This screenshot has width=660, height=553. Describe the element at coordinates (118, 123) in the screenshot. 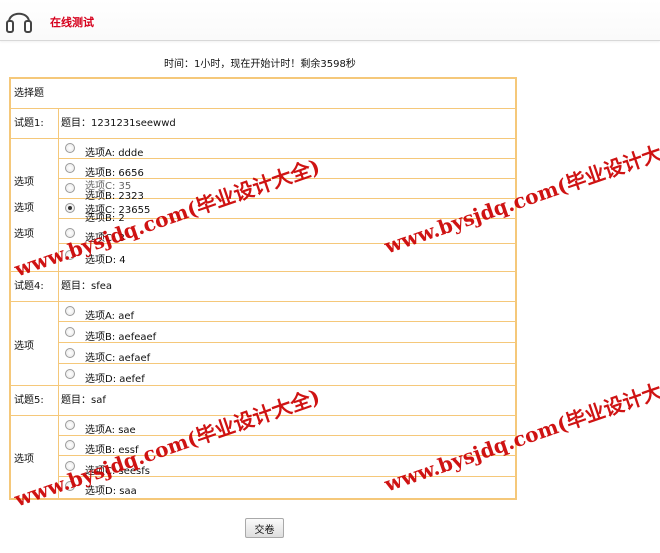

I see `question-text: 题目：1231231seewwd` at that location.